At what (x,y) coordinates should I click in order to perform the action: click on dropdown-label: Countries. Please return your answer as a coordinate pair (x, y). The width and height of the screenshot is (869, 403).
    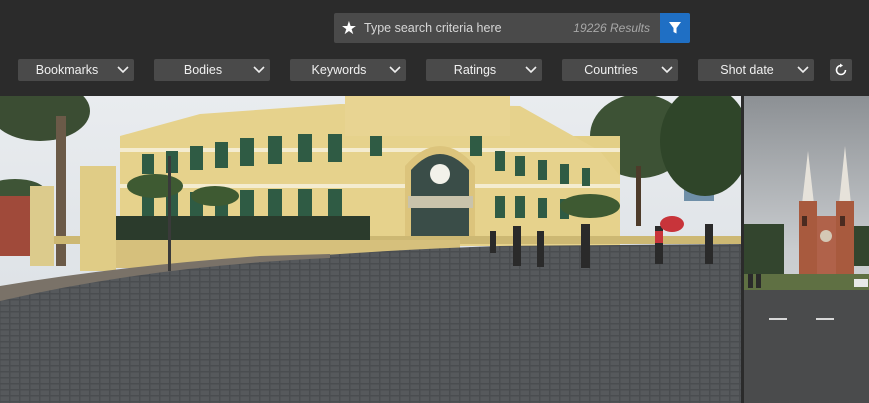
    Looking at the image, I should click on (611, 70).